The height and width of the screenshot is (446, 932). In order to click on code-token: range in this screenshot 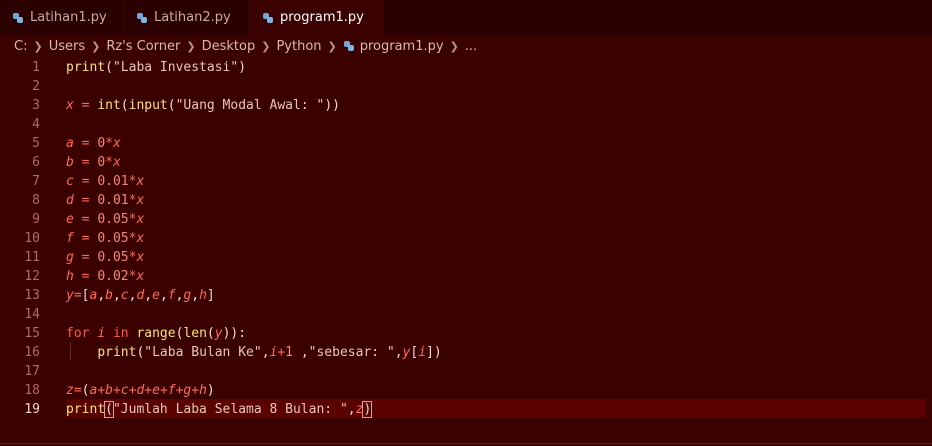, I will do `click(156, 333)`.